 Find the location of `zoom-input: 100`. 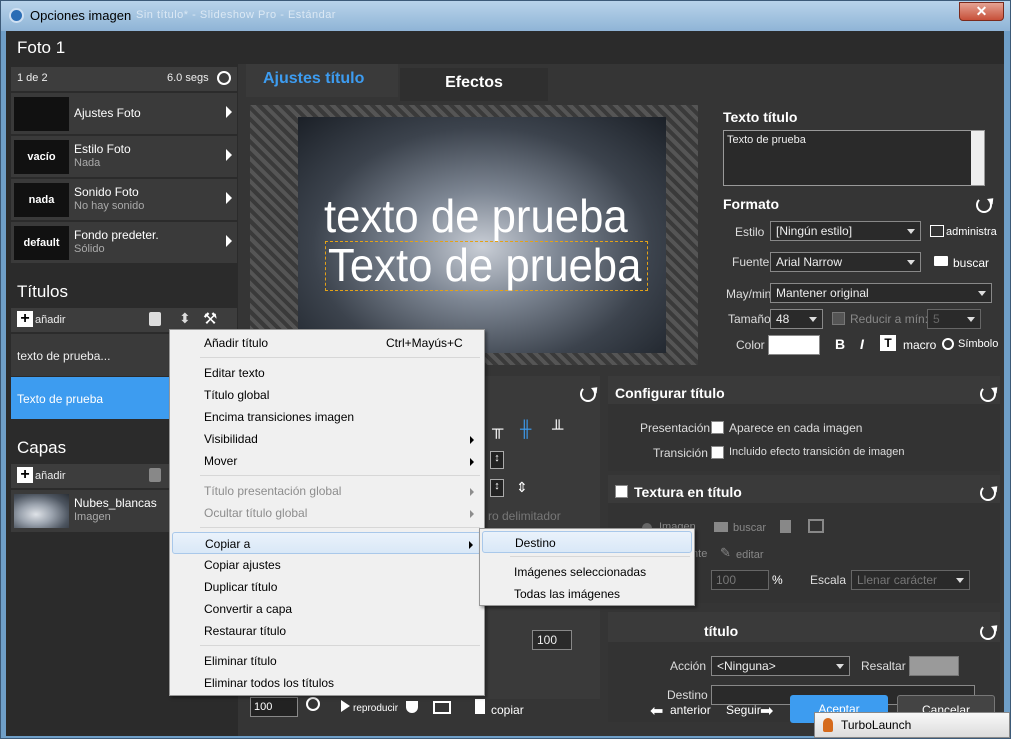

zoom-input: 100 is located at coordinates (274, 707).